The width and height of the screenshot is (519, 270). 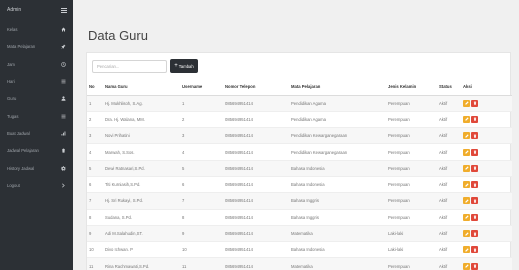 What do you see at coordinates (95, 250) in the screenshot?
I see `cell-no: 10` at bounding box center [95, 250].